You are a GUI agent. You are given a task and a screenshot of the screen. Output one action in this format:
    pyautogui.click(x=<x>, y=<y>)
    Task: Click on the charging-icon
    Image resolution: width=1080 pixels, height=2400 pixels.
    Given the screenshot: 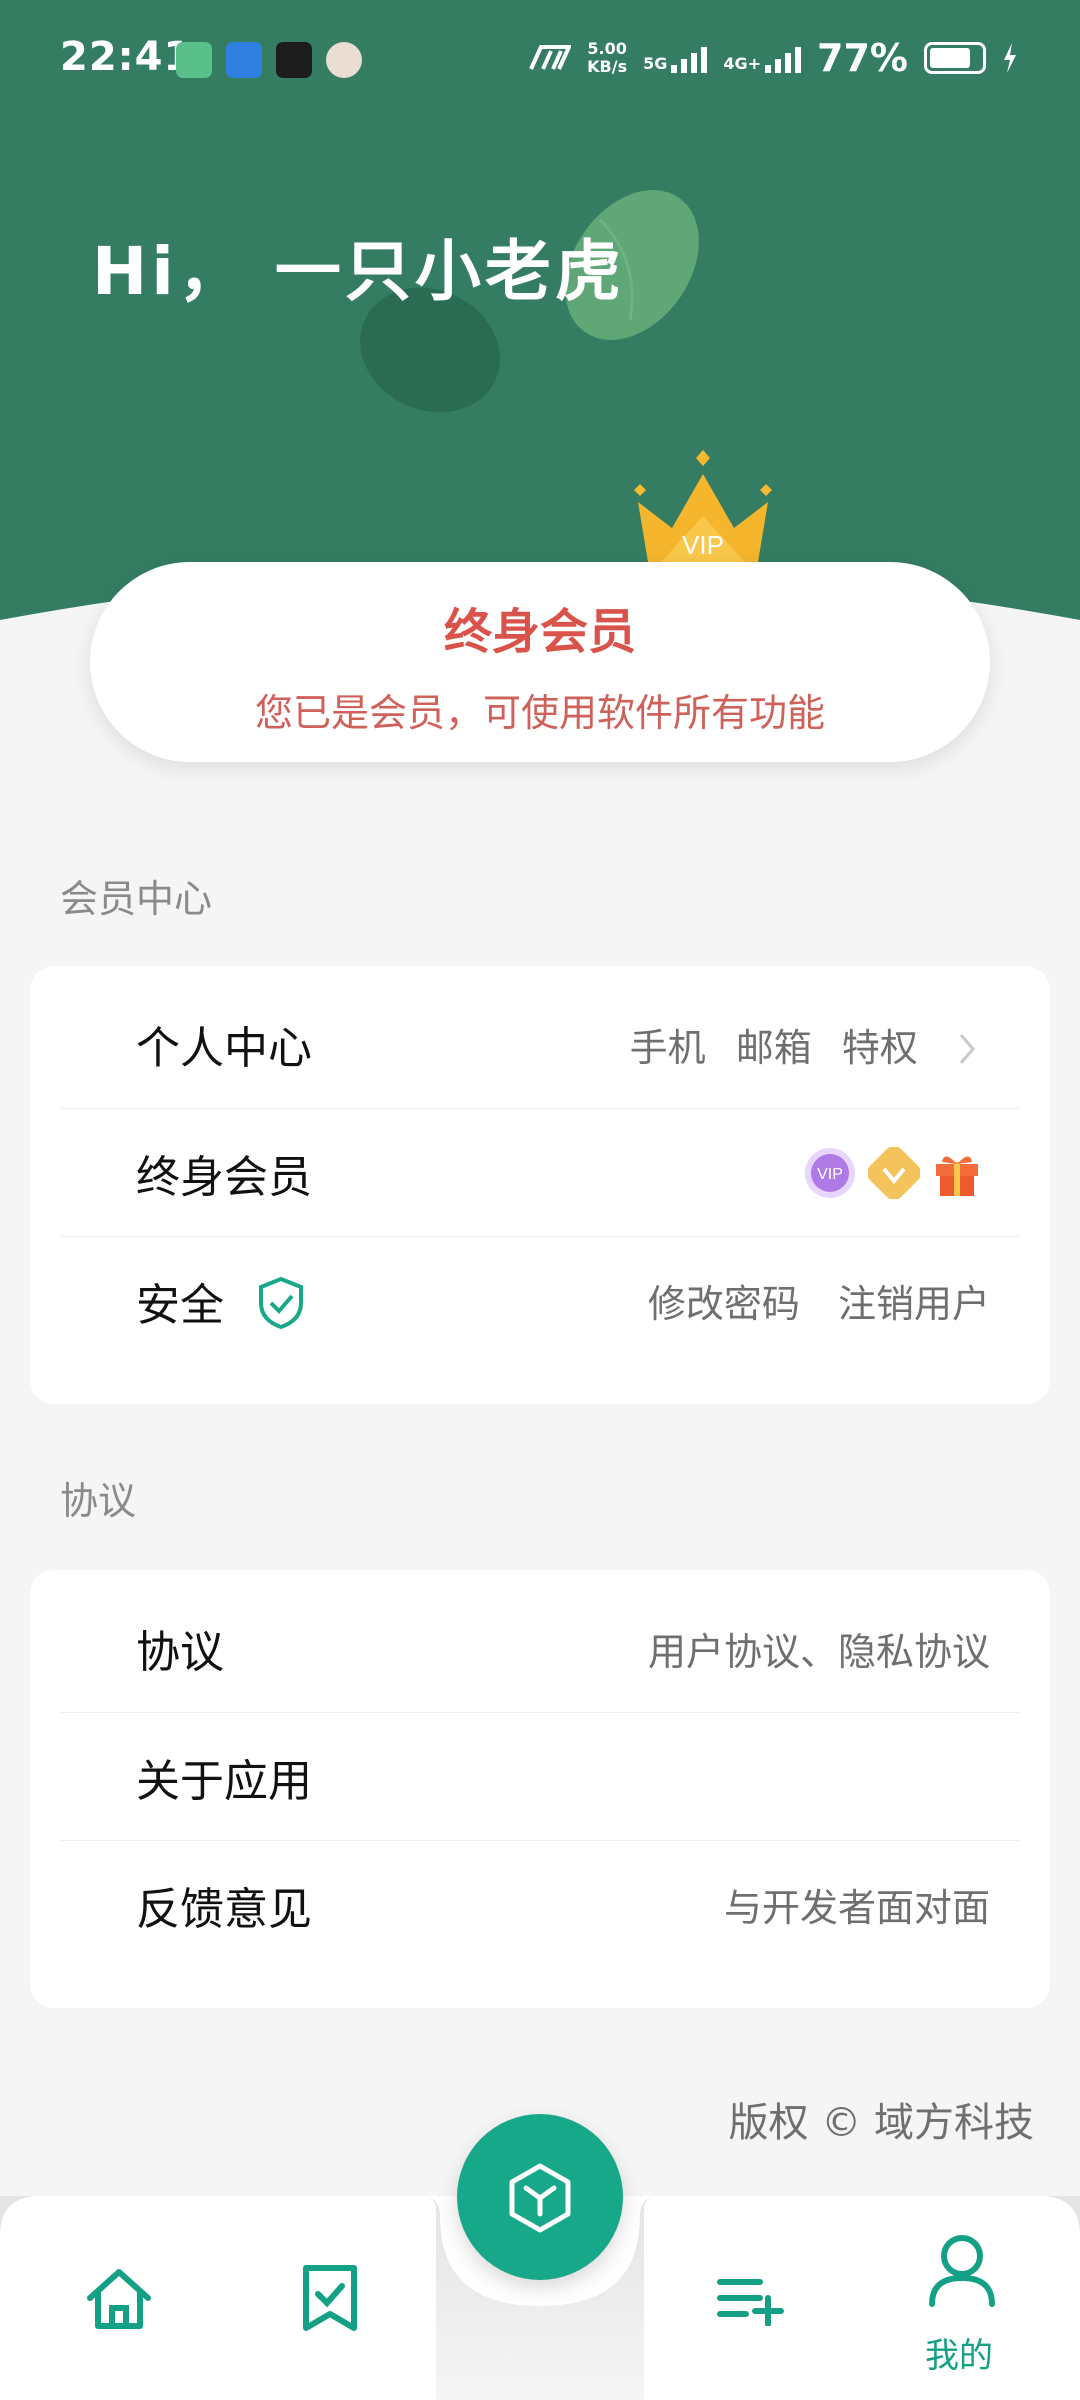 What is the action you would take?
    pyautogui.click(x=1010, y=58)
    